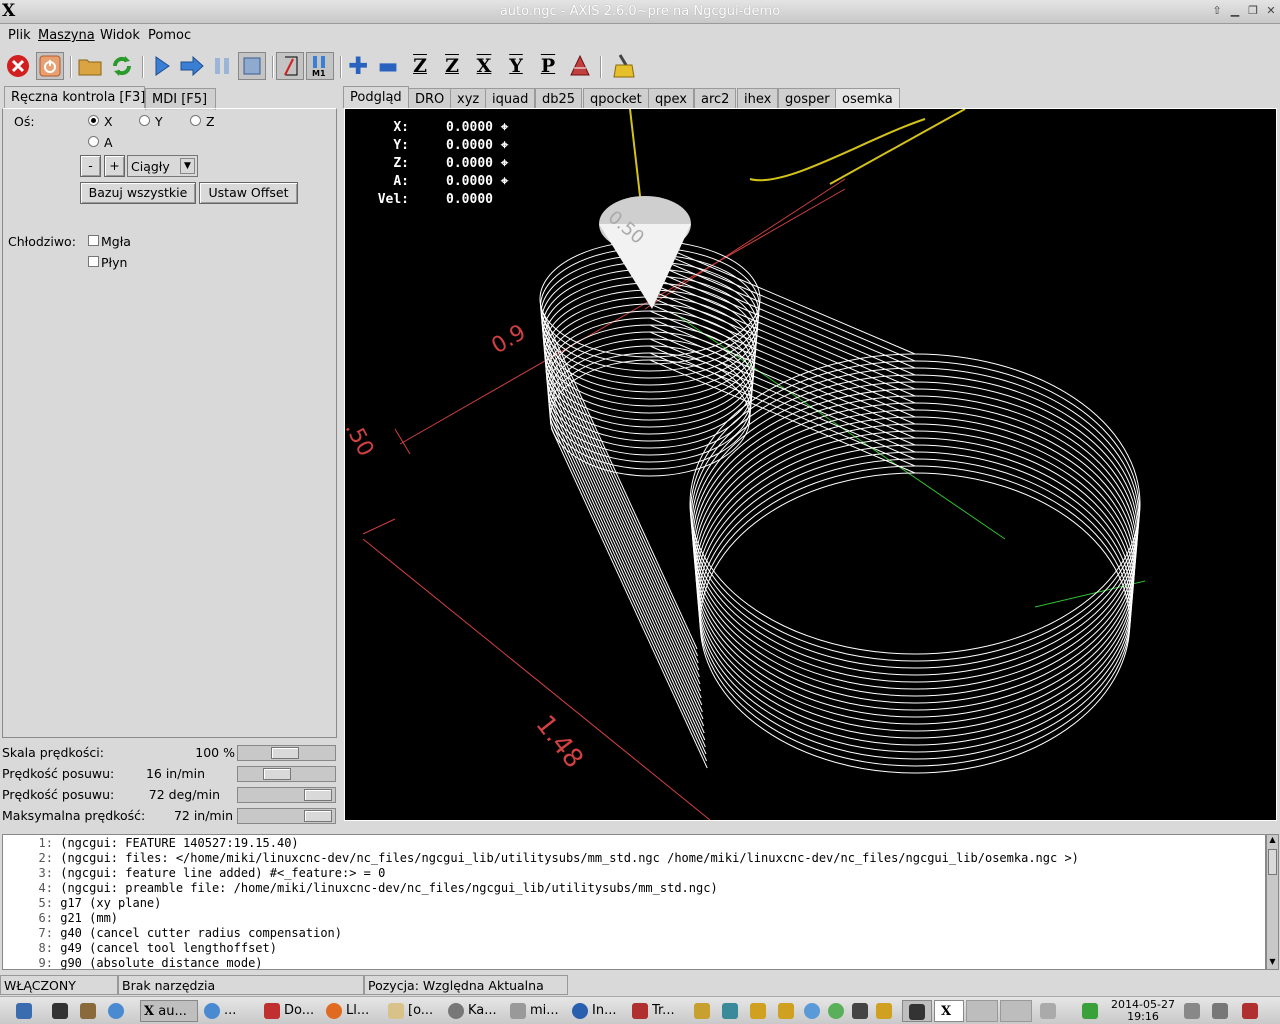 This screenshot has height=1024, width=1280. I want to click on logout-icon, so click(1252, 1011).